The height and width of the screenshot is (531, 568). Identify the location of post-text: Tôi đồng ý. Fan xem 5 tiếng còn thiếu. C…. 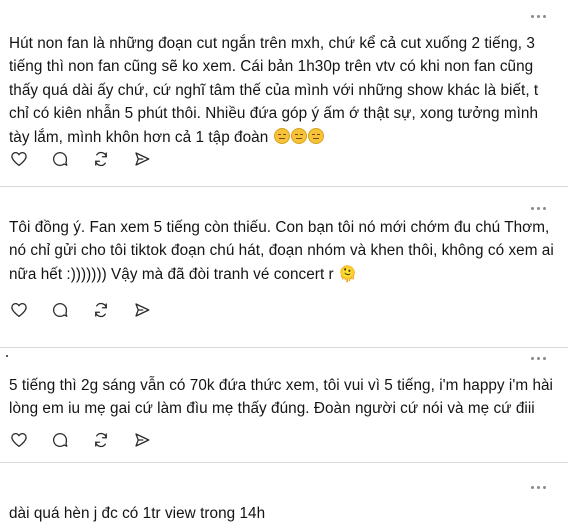
(284, 251).